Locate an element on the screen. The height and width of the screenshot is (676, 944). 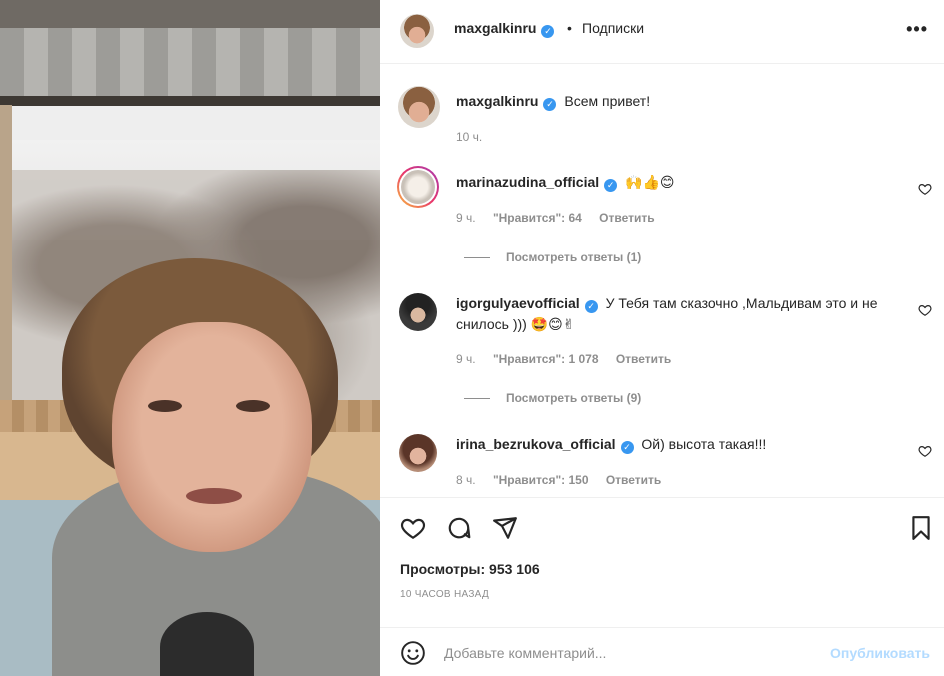
caption-author: maxgalkinru is located at coordinates (497, 101).